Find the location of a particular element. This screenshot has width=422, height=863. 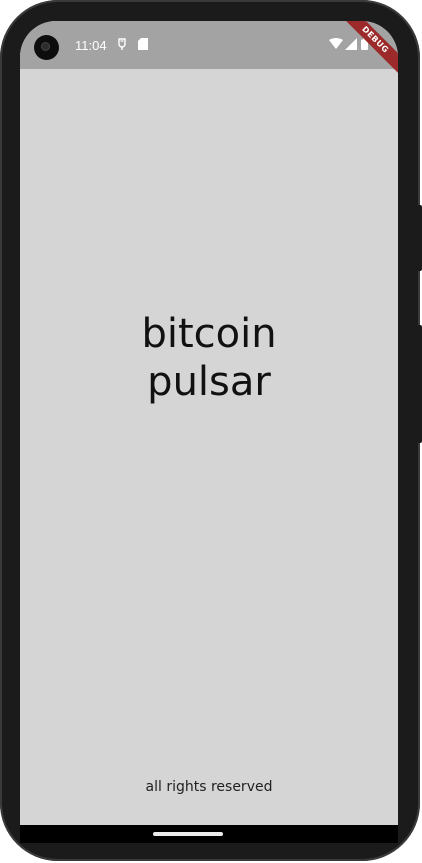

app-title-line-2: pulsar is located at coordinates (209, 382).